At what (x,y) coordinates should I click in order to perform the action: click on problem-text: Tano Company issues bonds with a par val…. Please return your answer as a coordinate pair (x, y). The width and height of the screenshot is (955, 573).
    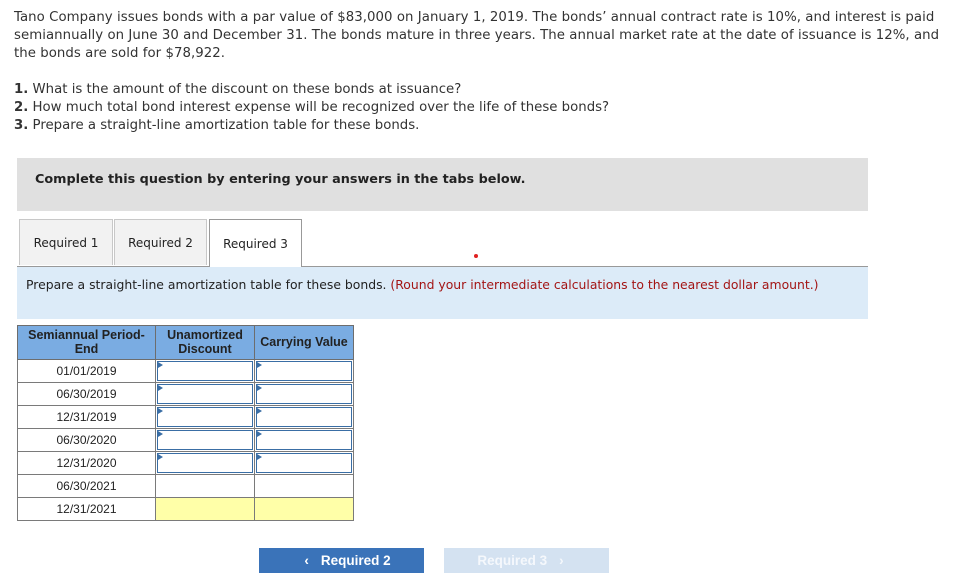
    Looking at the image, I should click on (477, 35).